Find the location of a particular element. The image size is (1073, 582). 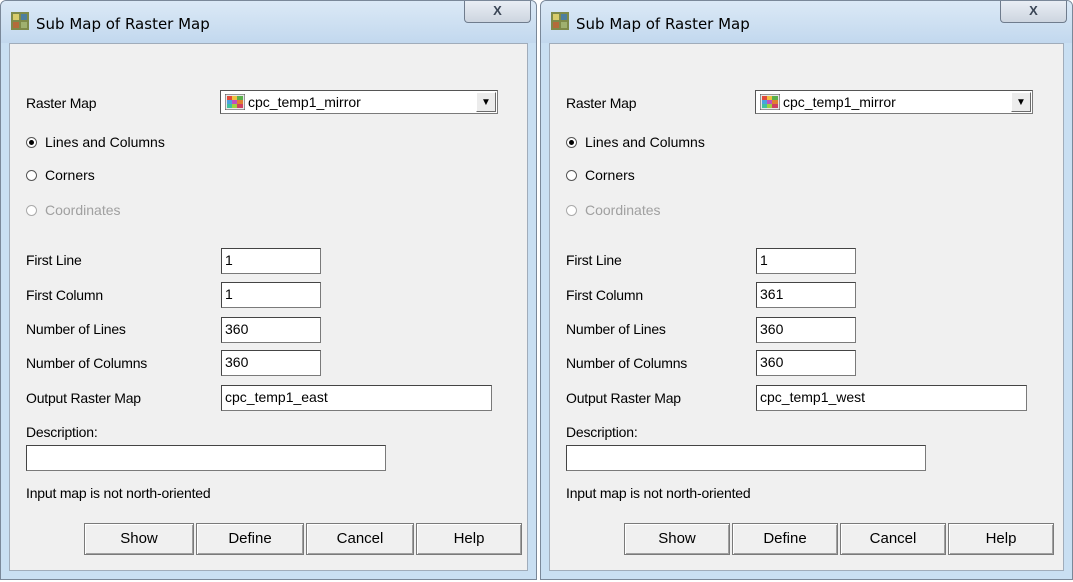

first-column-input: 361 is located at coordinates (806, 295).